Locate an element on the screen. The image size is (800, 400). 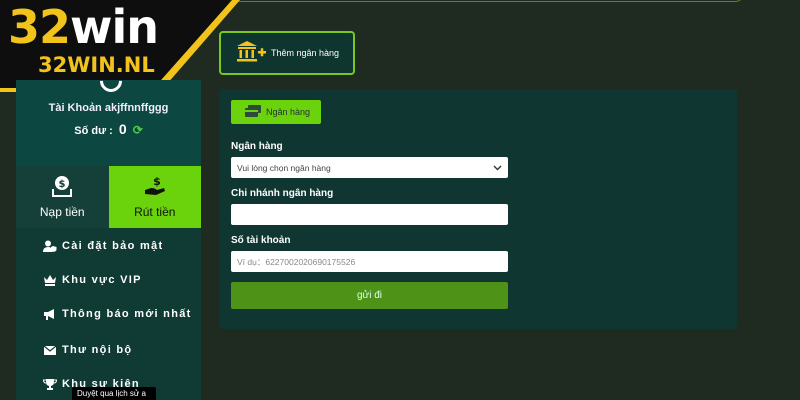
trophy-icon is located at coordinates (50, 384).